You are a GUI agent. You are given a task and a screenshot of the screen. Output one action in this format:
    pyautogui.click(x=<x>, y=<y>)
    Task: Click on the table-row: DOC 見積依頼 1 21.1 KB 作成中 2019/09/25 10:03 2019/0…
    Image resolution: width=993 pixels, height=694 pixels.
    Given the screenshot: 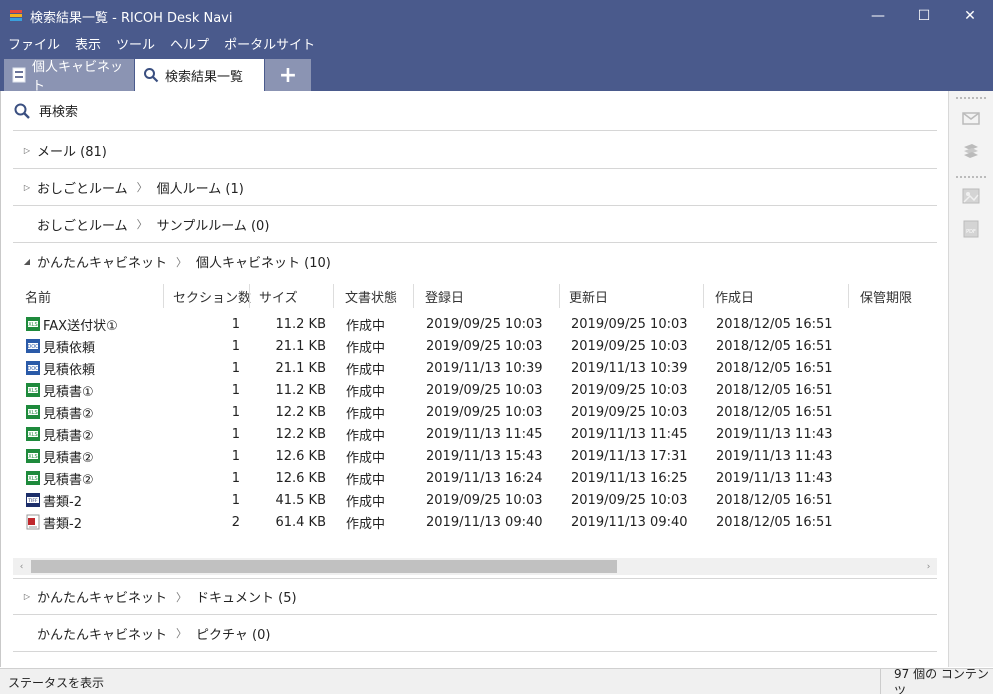 What is the action you would take?
    pyautogui.click(x=475, y=346)
    